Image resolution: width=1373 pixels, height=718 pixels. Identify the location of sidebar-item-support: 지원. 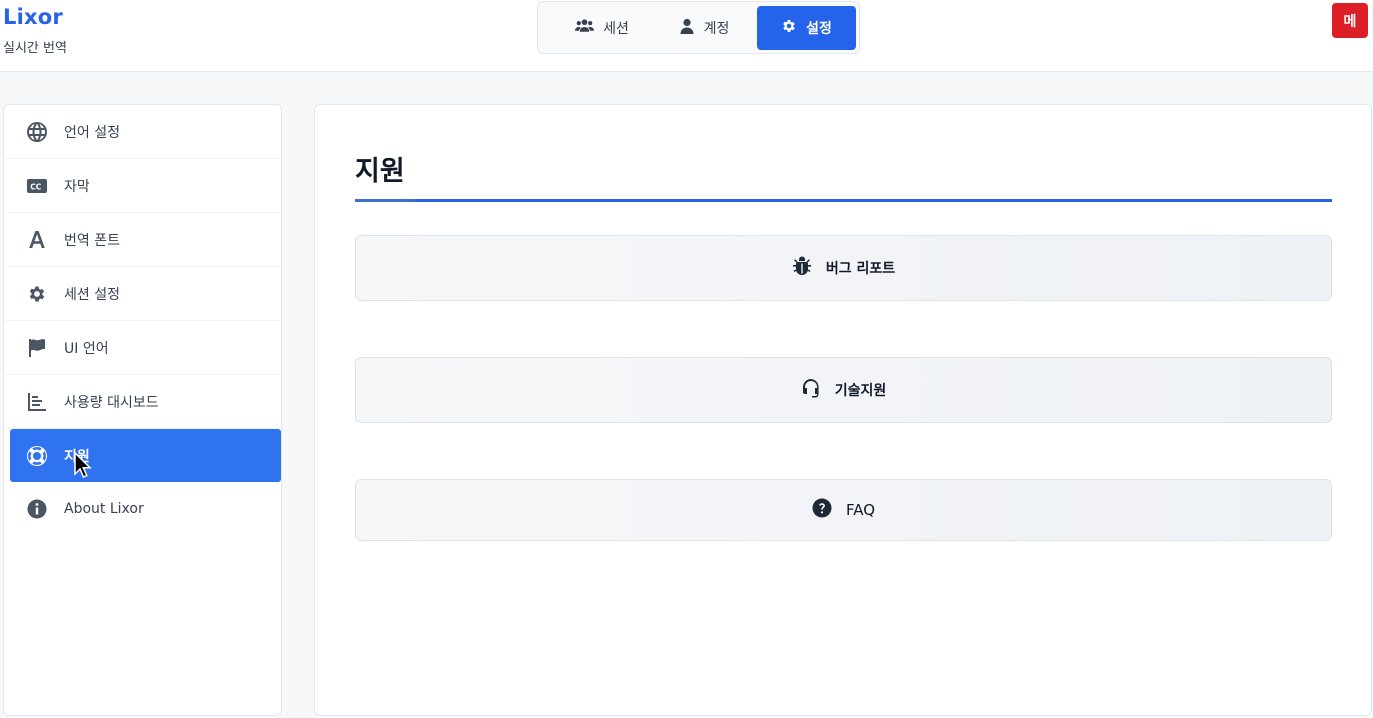
(145, 455).